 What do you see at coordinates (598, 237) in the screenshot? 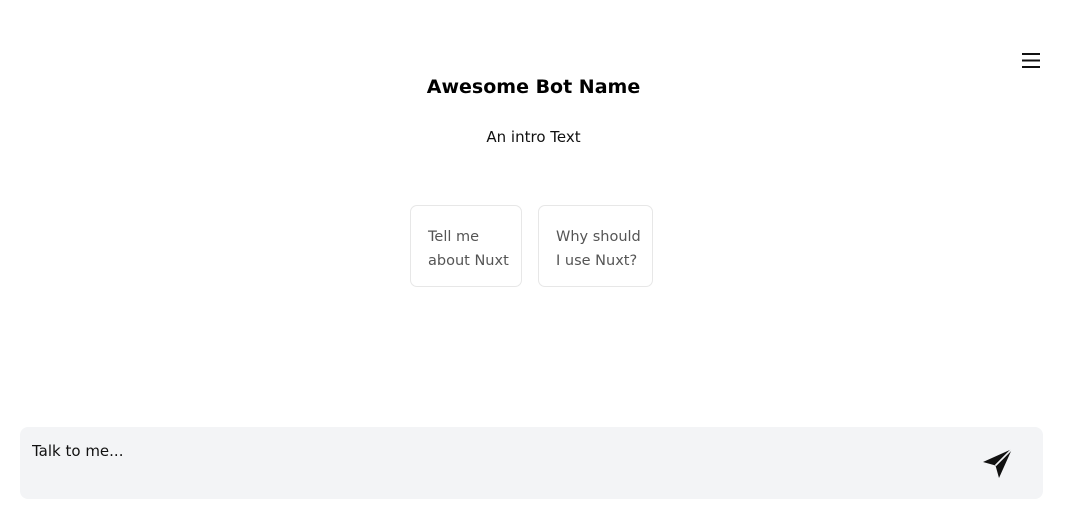
I see `suggestion-text-line: Why should` at bounding box center [598, 237].